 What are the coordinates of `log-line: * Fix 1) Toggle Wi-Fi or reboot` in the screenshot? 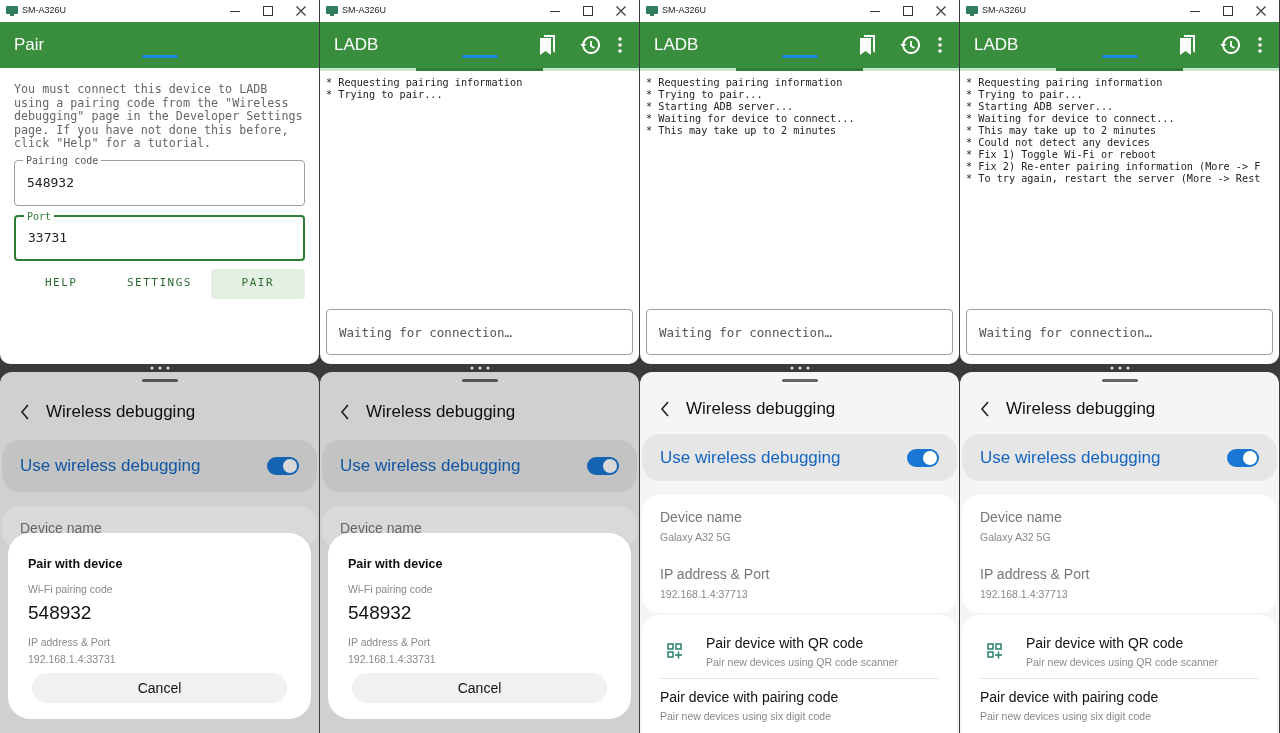 It's located at (1062, 155).